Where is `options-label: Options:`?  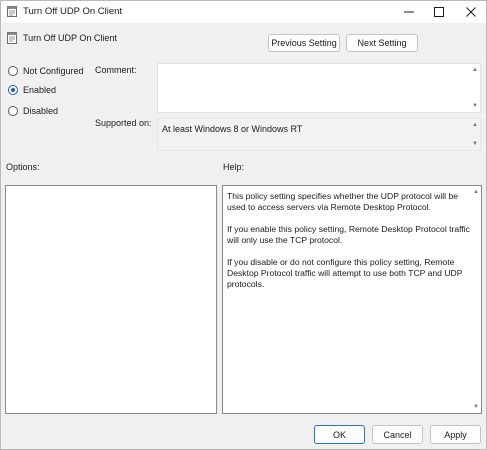
options-label: Options: is located at coordinates (23, 167).